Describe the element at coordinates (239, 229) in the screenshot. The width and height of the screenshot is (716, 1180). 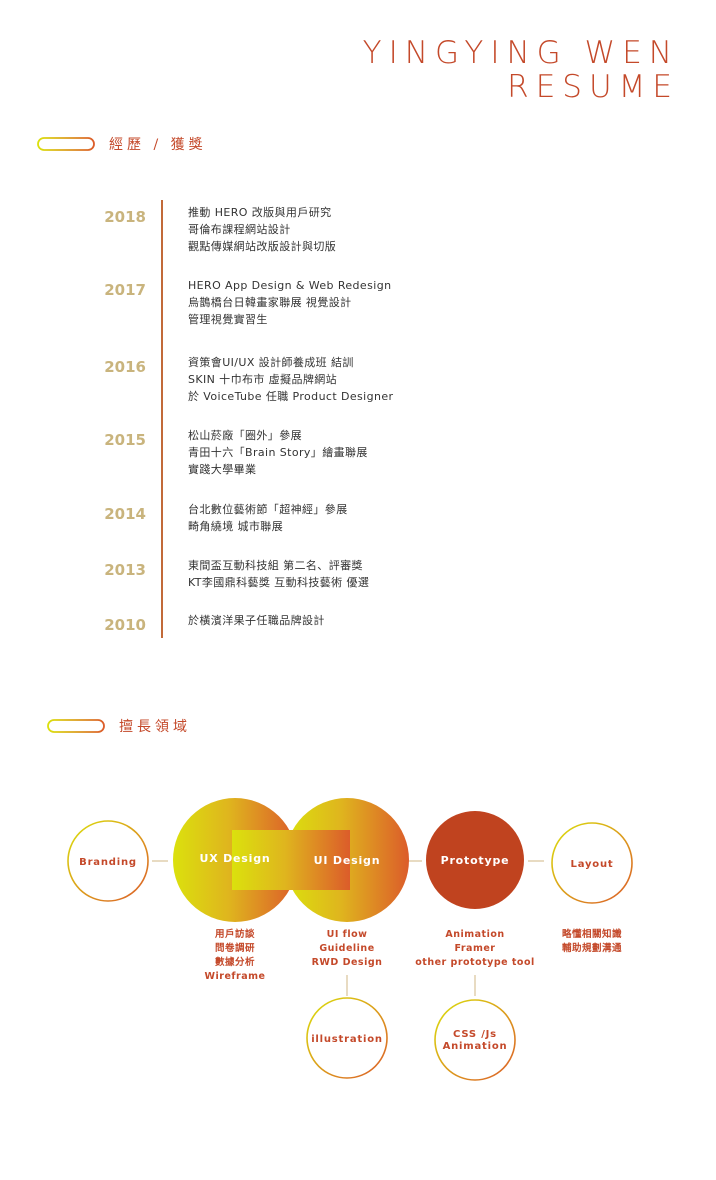
I see `timeline-item: 哥倫布課程網站設計` at that location.